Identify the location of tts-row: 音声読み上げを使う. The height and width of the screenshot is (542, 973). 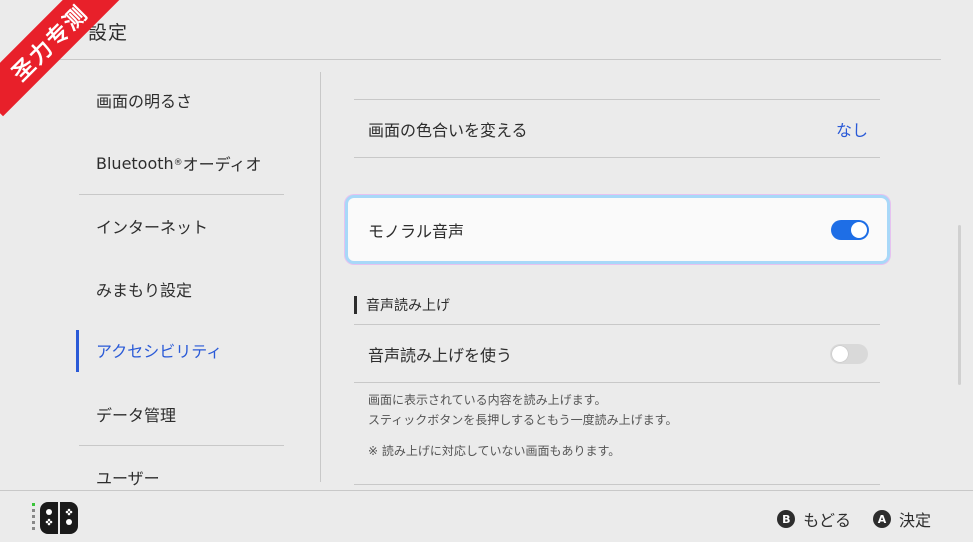
(617, 354).